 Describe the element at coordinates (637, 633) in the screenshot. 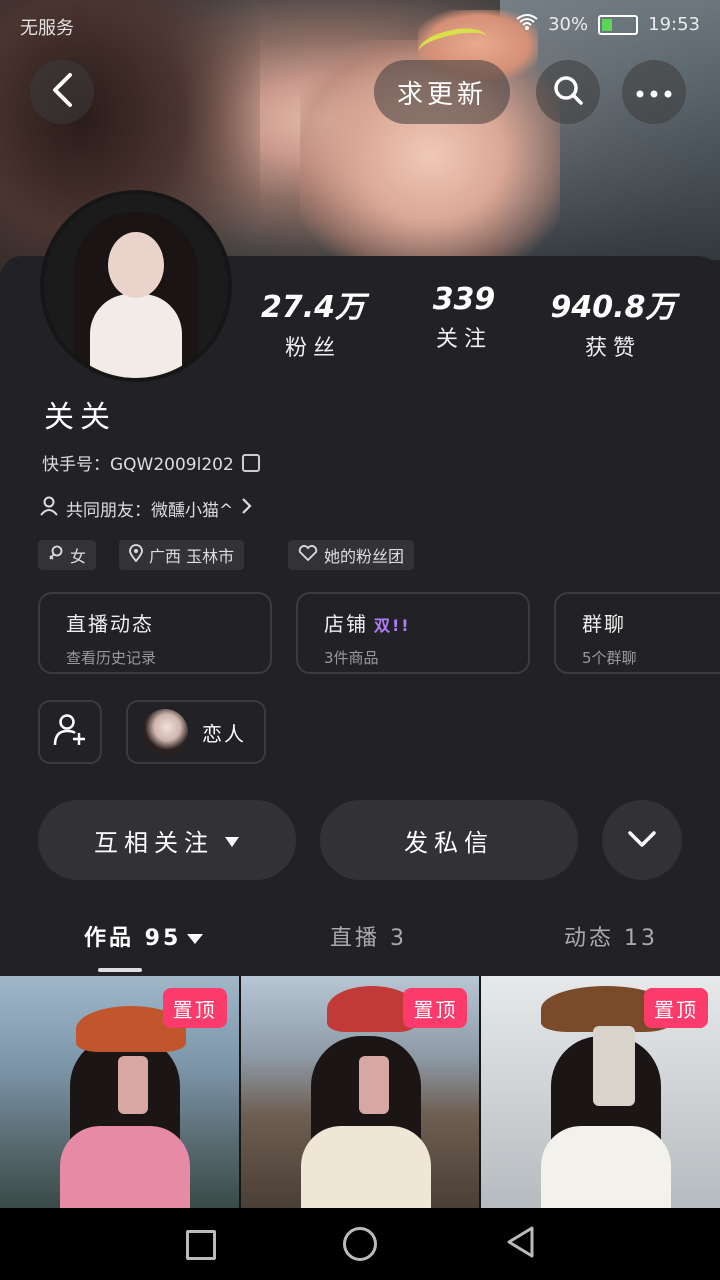

I see `group-chat-card: 群聊 5个群聊` at that location.